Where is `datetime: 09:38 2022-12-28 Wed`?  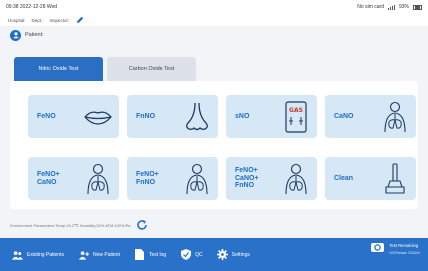
datetime: 09:38 2022-12-28 Wed is located at coordinates (32, 7).